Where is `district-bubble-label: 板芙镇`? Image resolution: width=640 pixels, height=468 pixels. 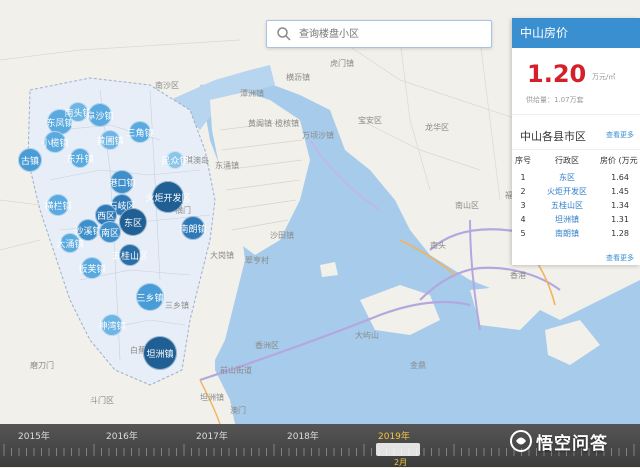 district-bubble-label: 板芙镇 is located at coordinates (92, 269).